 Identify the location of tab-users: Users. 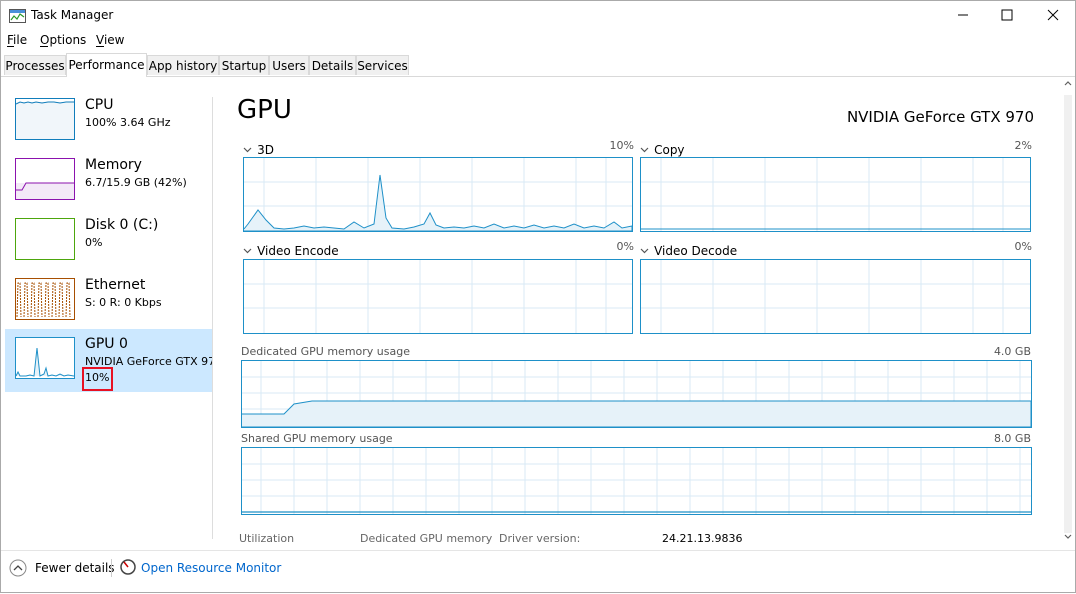
(289, 65).